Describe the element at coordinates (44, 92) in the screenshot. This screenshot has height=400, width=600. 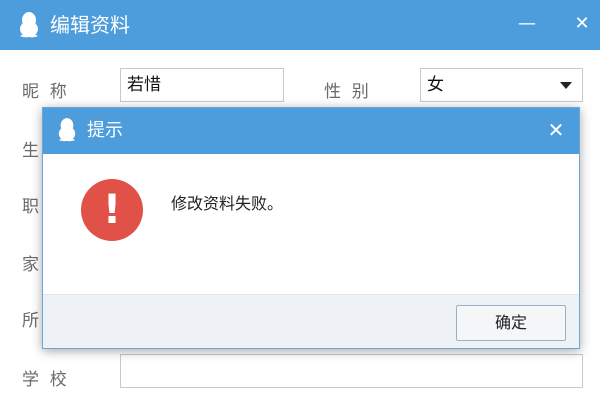
I see `nickname-label: 昵 称` at that location.